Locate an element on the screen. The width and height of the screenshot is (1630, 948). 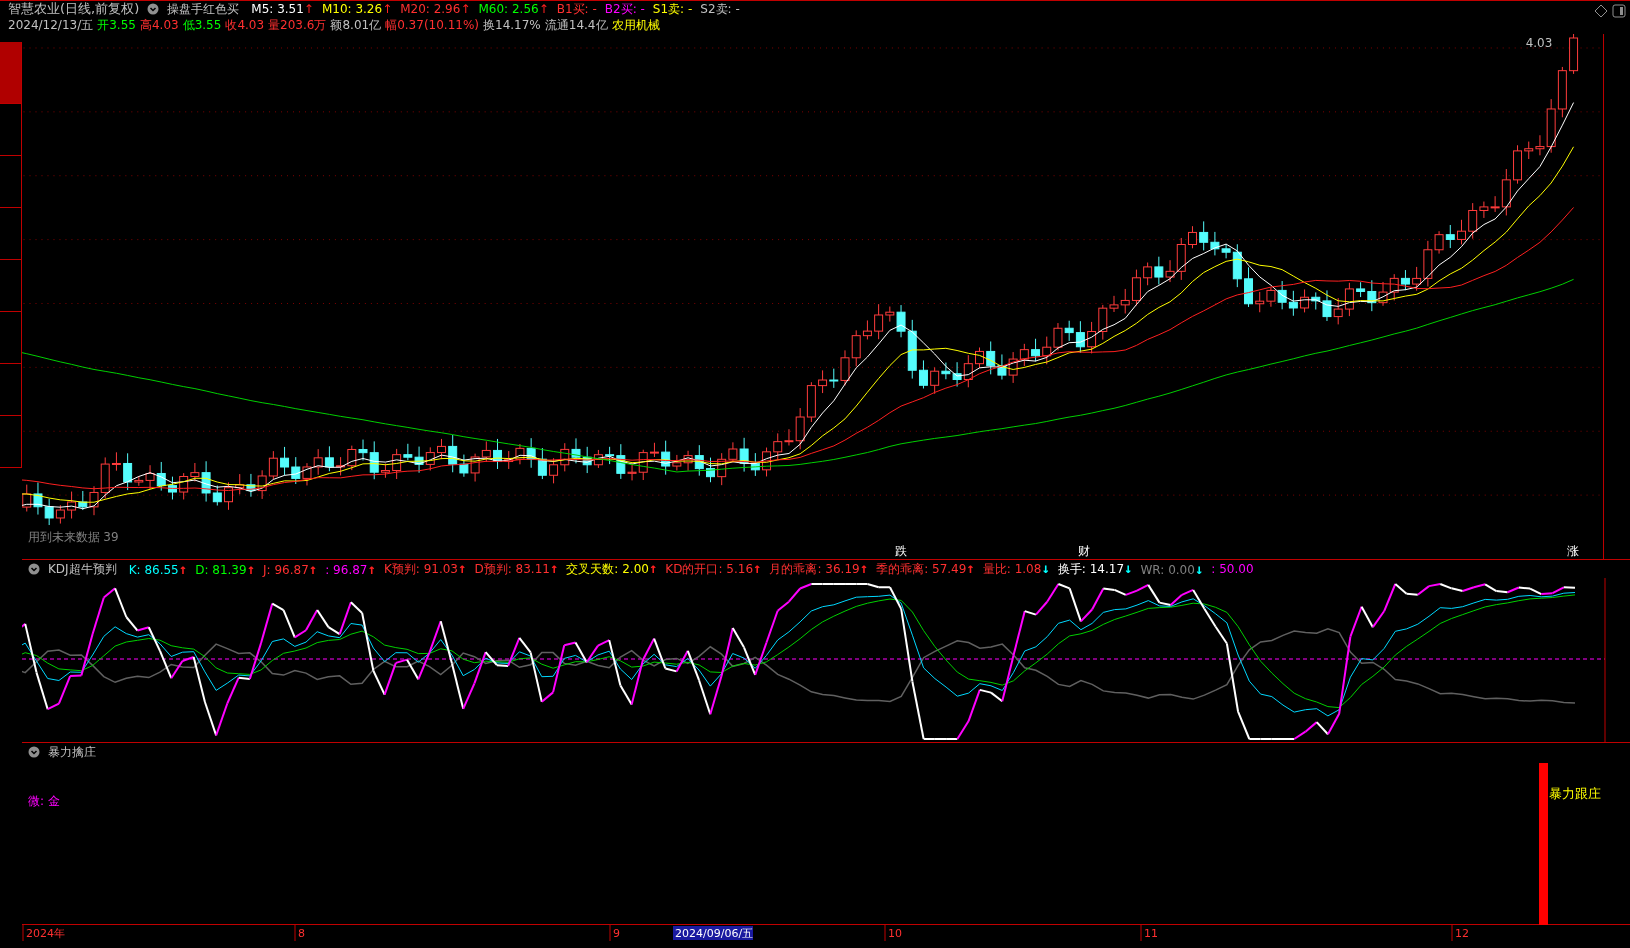
quote-value: 额8.01亿 is located at coordinates (356, 25).